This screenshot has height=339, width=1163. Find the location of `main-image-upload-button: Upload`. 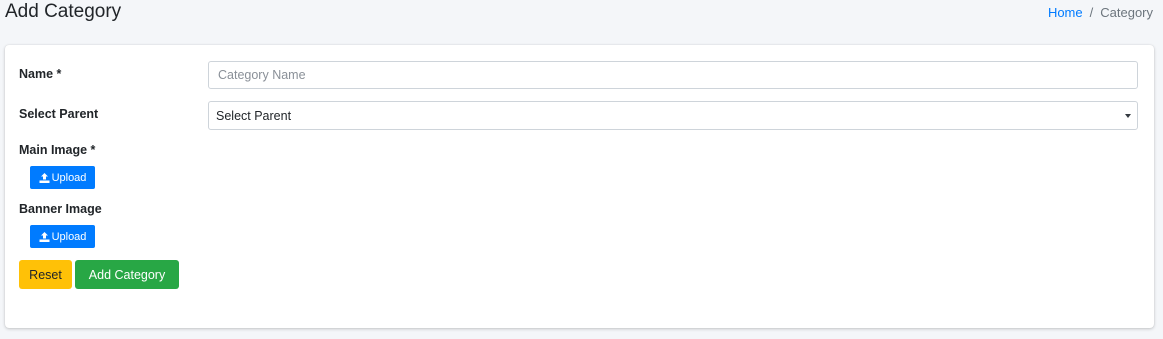

main-image-upload-button: Upload is located at coordinates (62, 177).